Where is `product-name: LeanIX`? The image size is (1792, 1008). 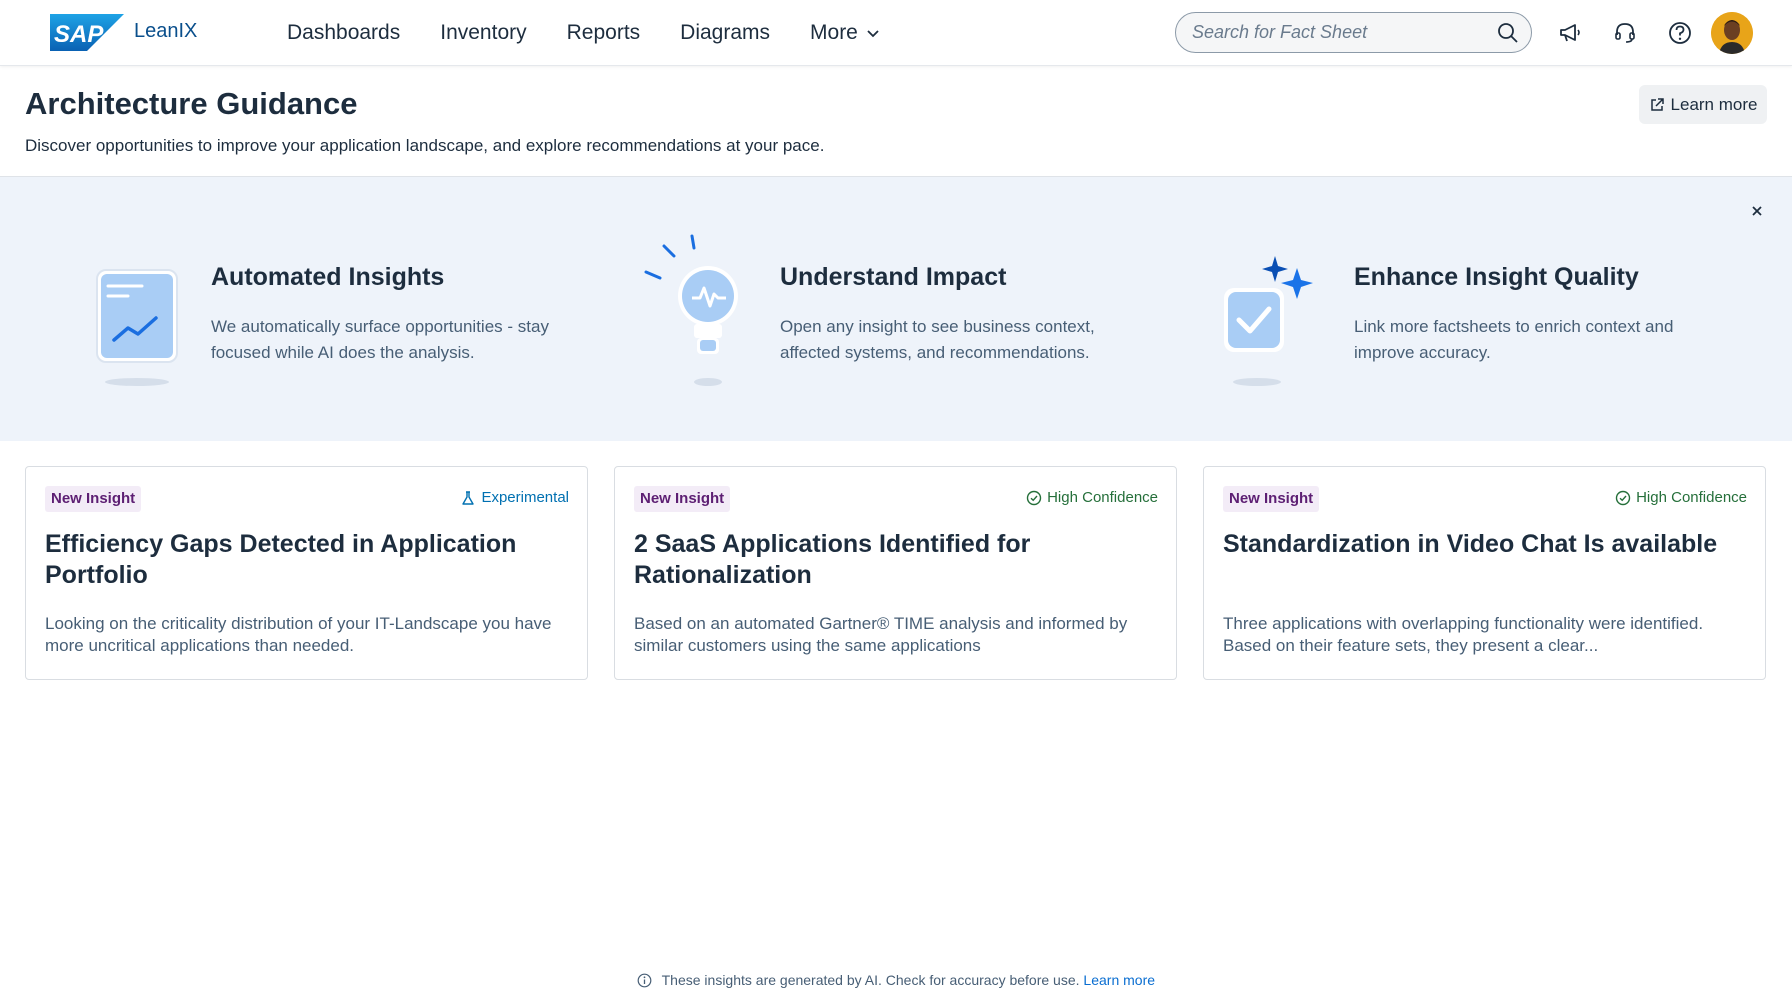 product-name: LeanIX is located at coordinates (165, 31).